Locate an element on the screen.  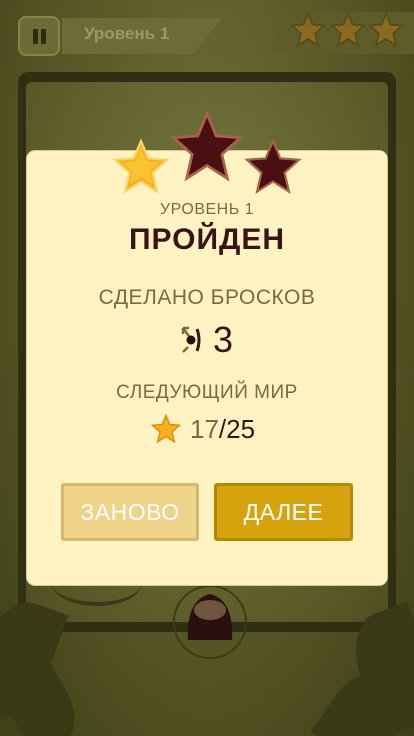
next-button: ДАЛЕЕ is located at coordinates (283, 512).